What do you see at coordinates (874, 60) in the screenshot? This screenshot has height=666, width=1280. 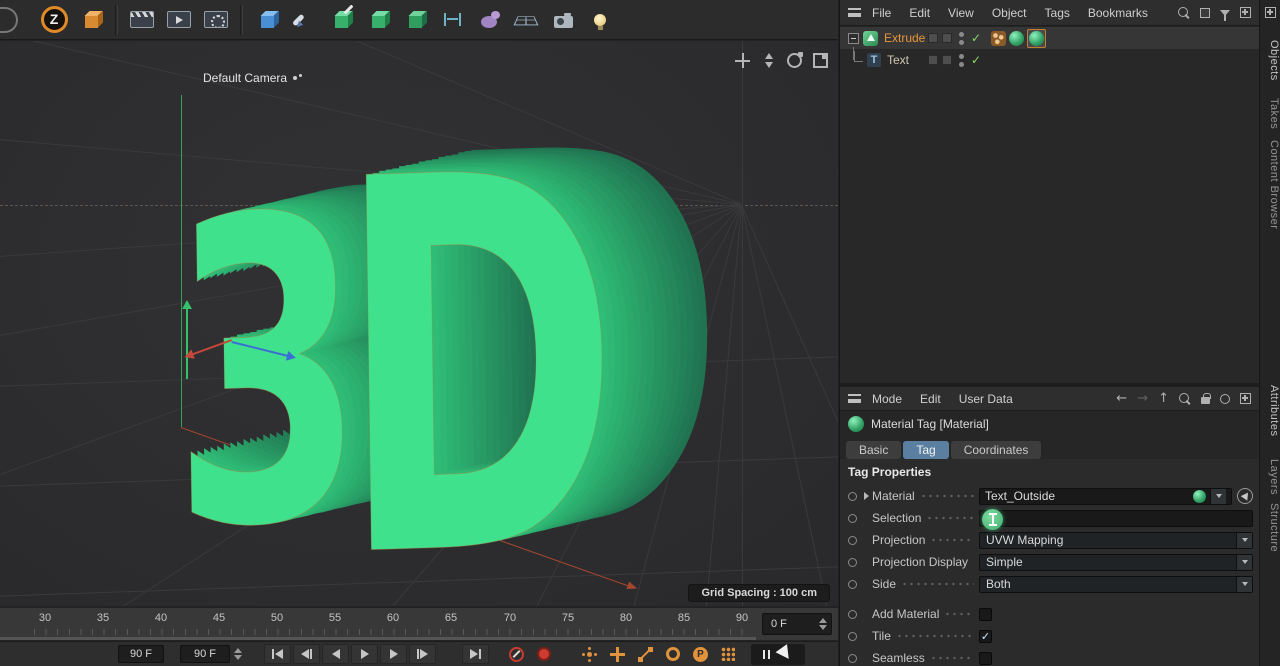 I see `text-object-icon` at bounding box center [874, 60].